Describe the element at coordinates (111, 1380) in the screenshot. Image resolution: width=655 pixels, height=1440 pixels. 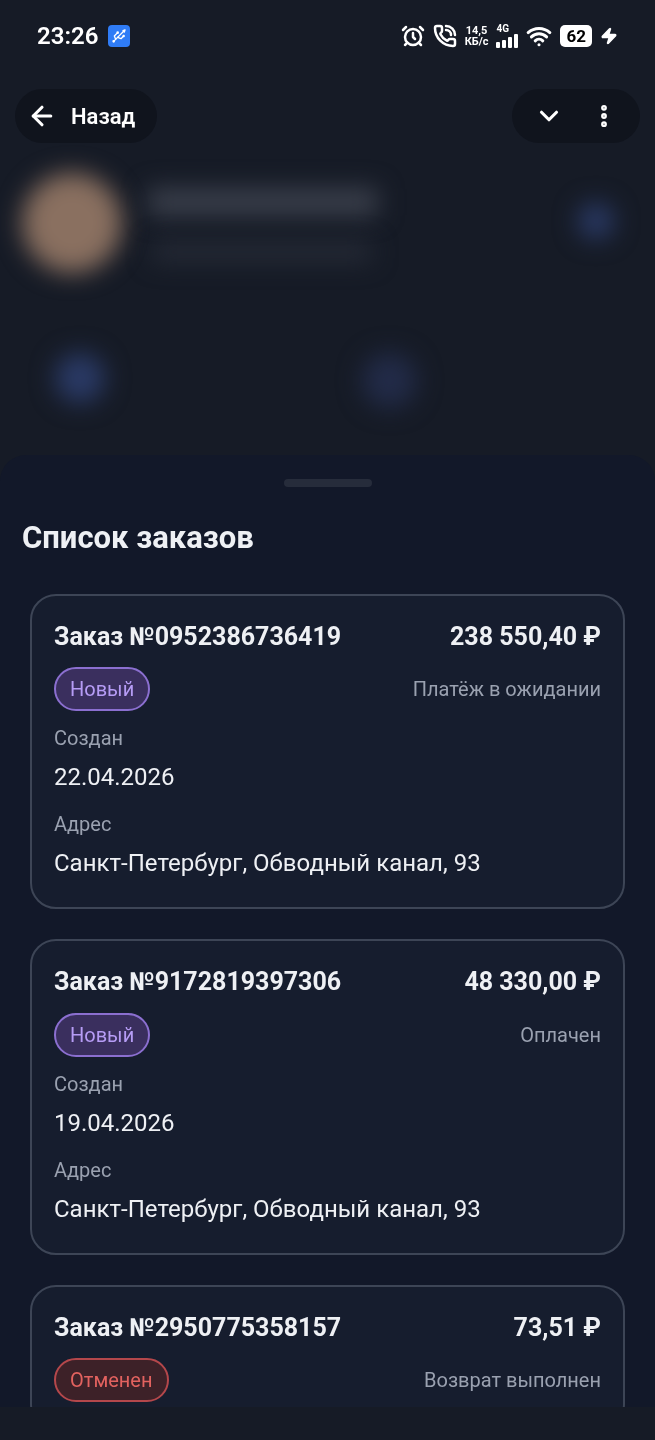
I see `status-badge: Отменен` at that location.